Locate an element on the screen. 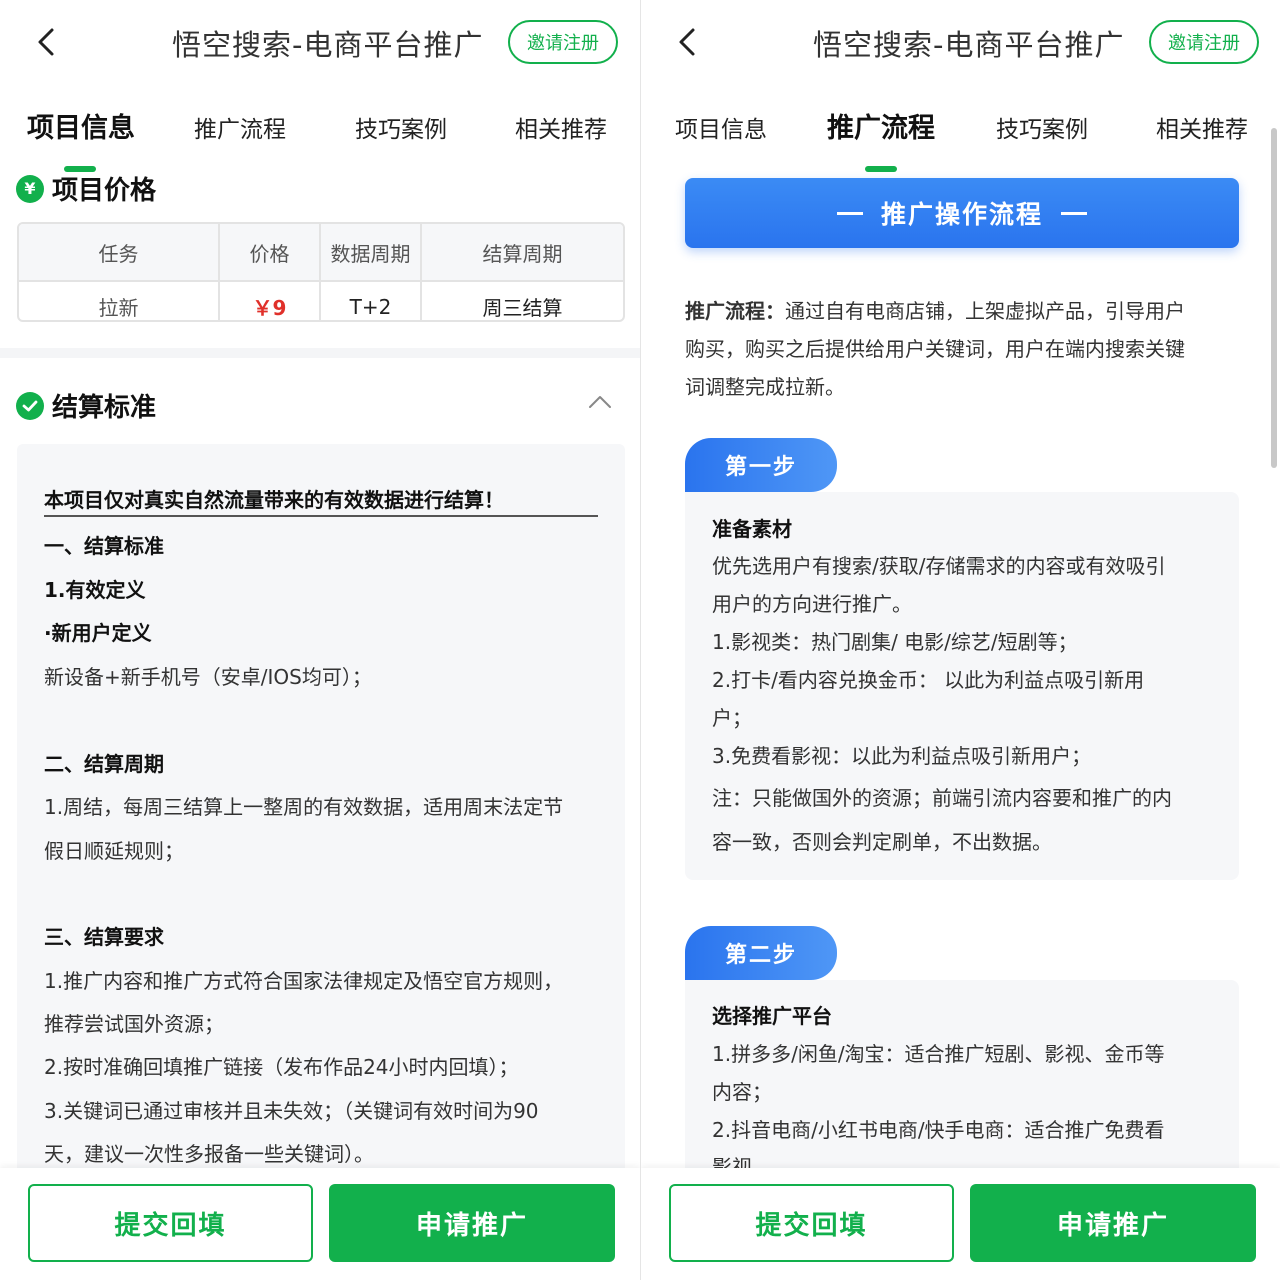 Image resolution: width=1280 pixels, height=1280 pixels. settle-subheading: 1.有效定义 is located at coordinates (95, 590).